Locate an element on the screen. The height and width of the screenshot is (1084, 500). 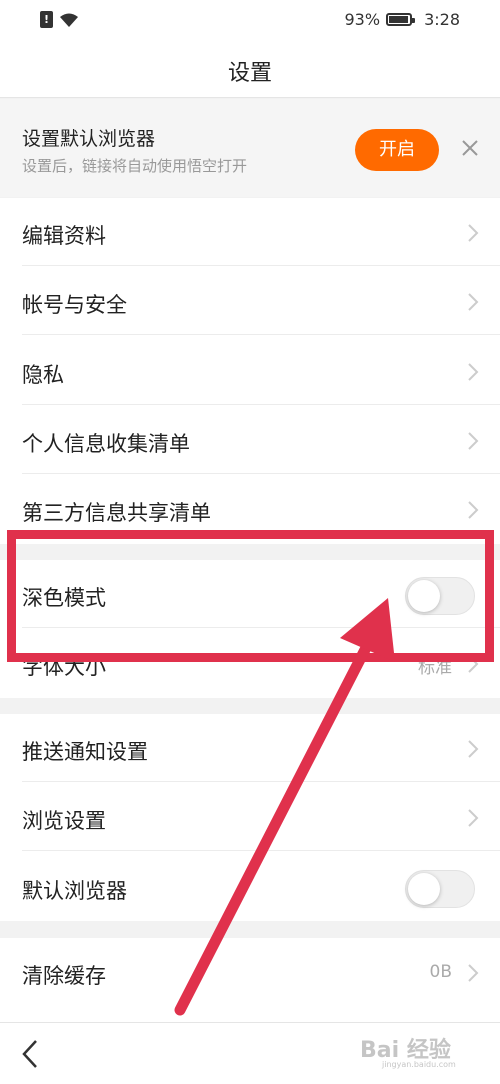
status-time: 3:28 is located at coordinates (442, 19).